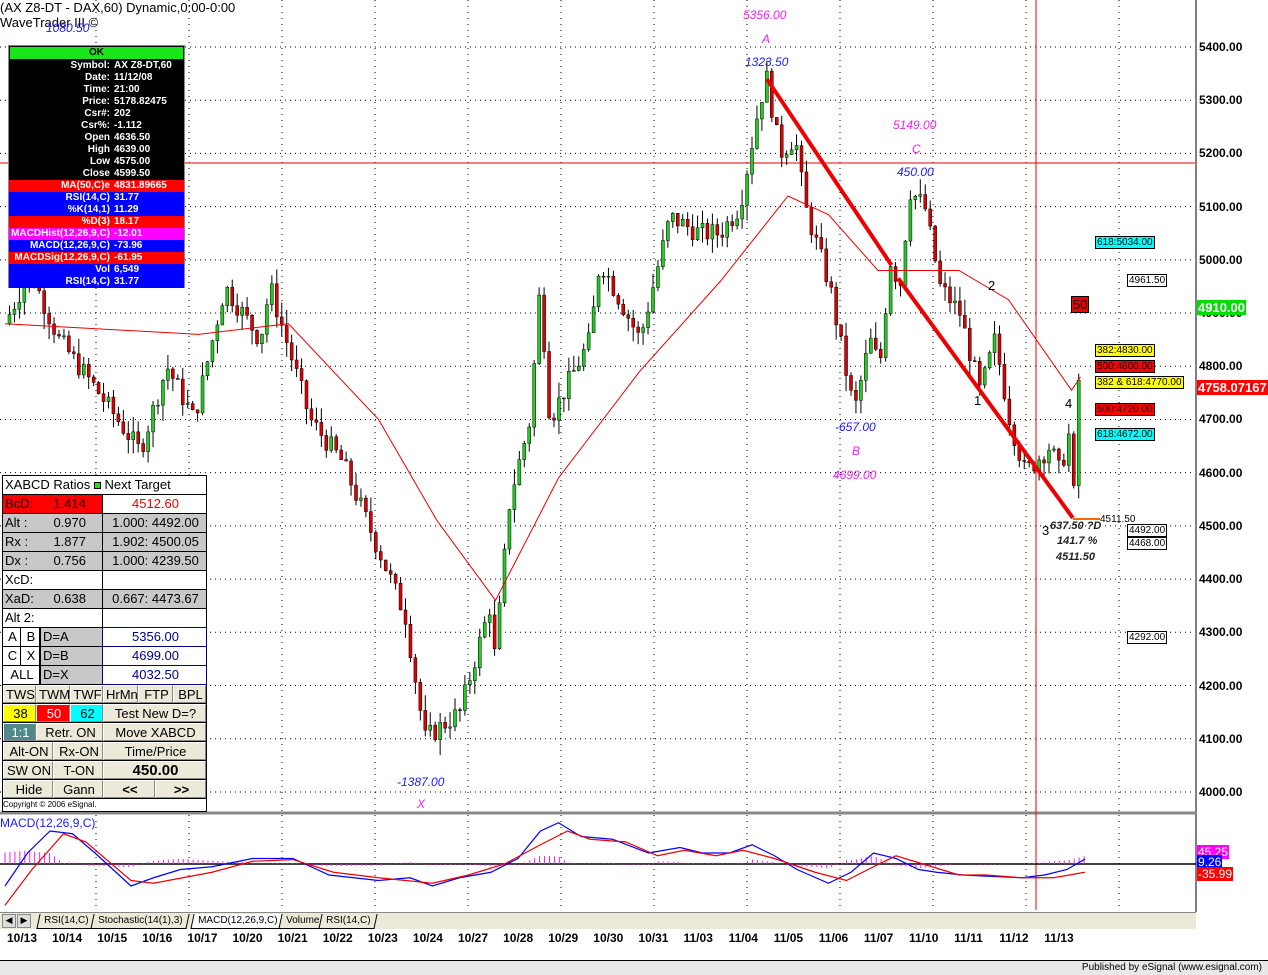  Describe the element at coordinates (28, 751) in the screenshot. I see `alt-on-button: Alt-ON` at that location.